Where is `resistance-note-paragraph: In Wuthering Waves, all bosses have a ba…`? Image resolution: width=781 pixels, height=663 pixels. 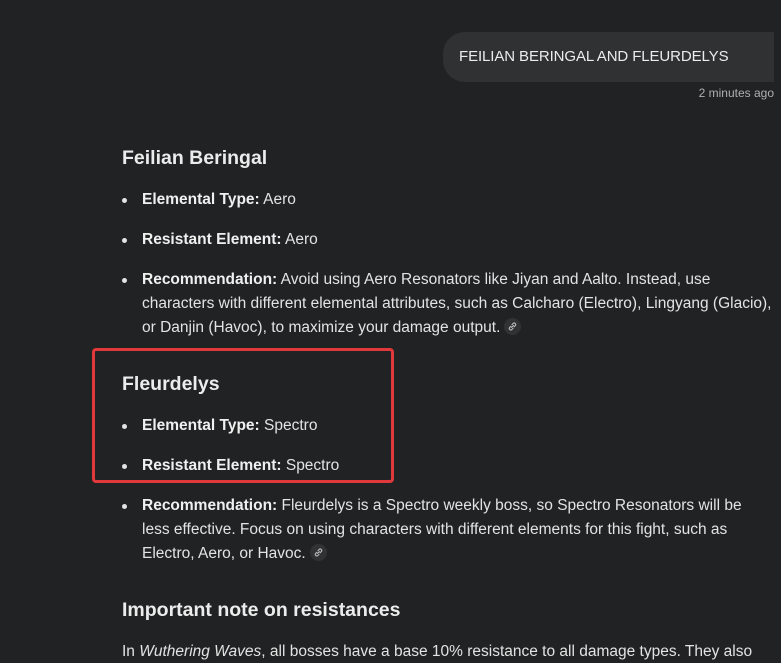 resistance-note-paragraph: In Wuthering Waves, all bosses have a ba… is located at coordinates (451, 651).